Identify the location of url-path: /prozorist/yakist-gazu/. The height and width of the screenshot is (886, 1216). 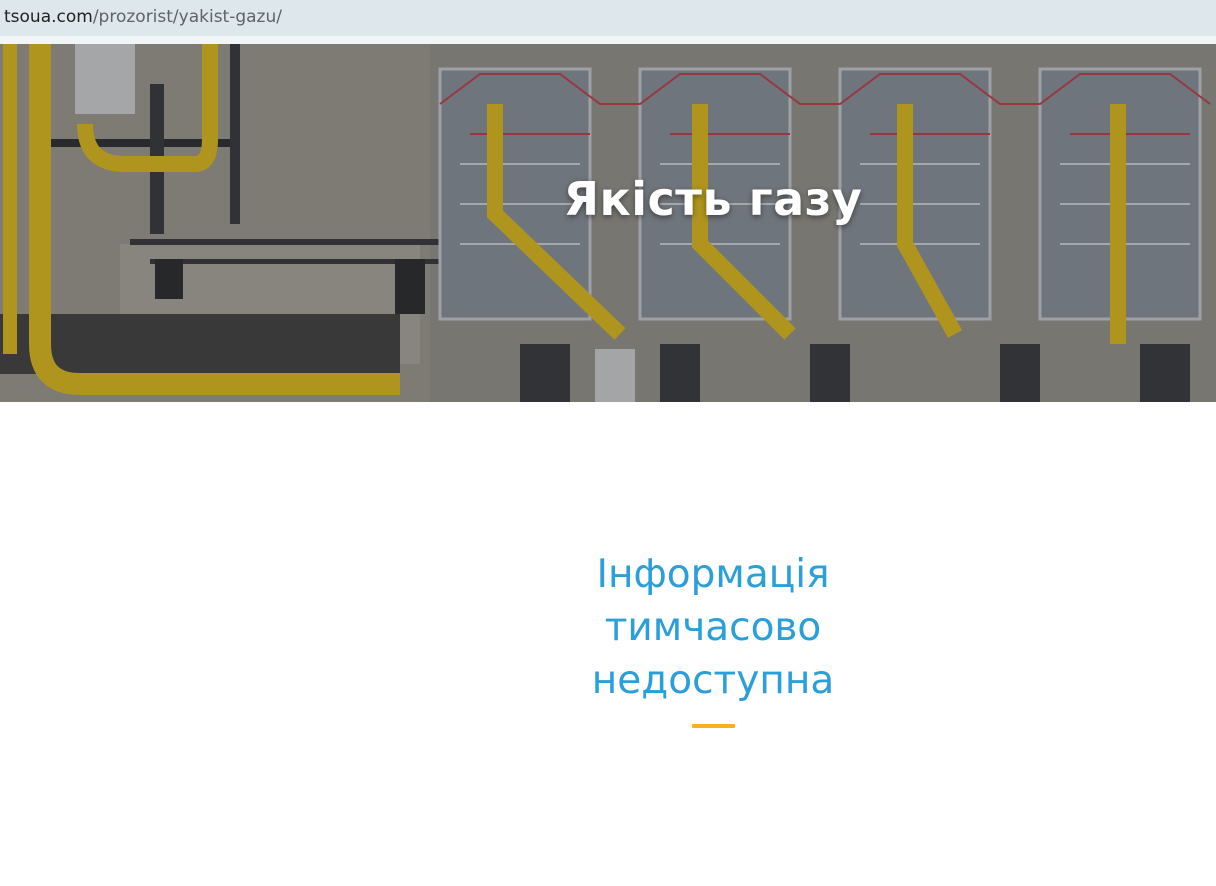
(187, 17).